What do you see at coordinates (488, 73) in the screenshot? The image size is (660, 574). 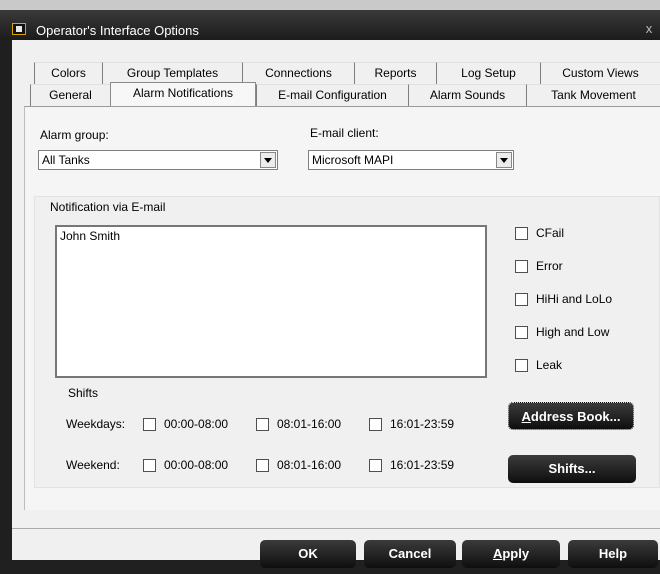 I see `tab-log-setup: Log Setup` at bounding box center [488, 73].